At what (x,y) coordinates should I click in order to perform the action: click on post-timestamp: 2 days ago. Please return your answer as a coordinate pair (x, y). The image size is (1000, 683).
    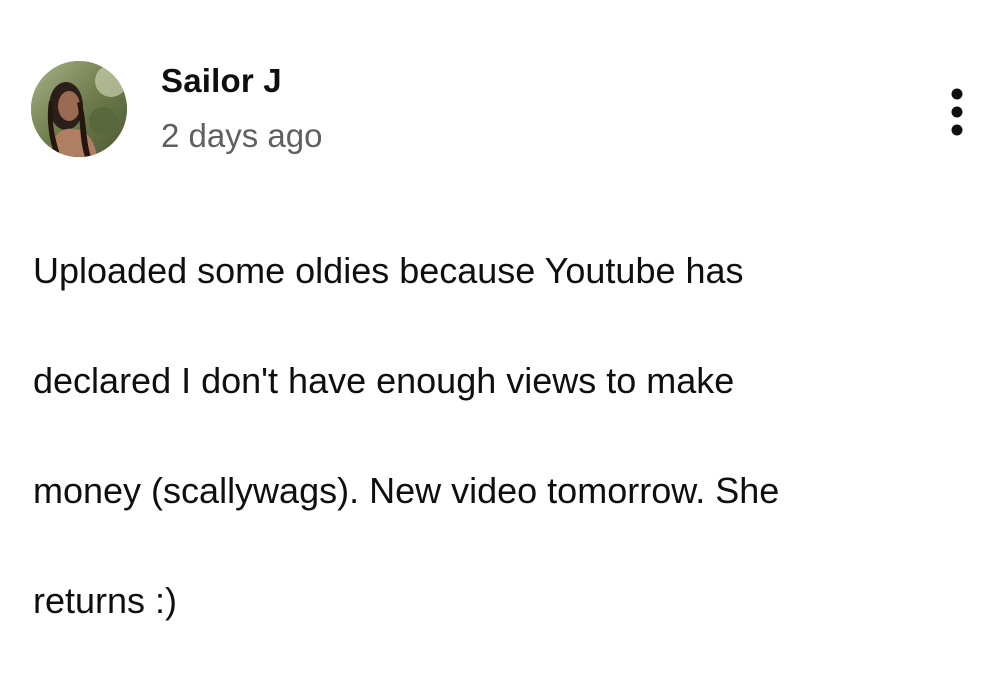
    Looking at the image, I should click on (242, 135).